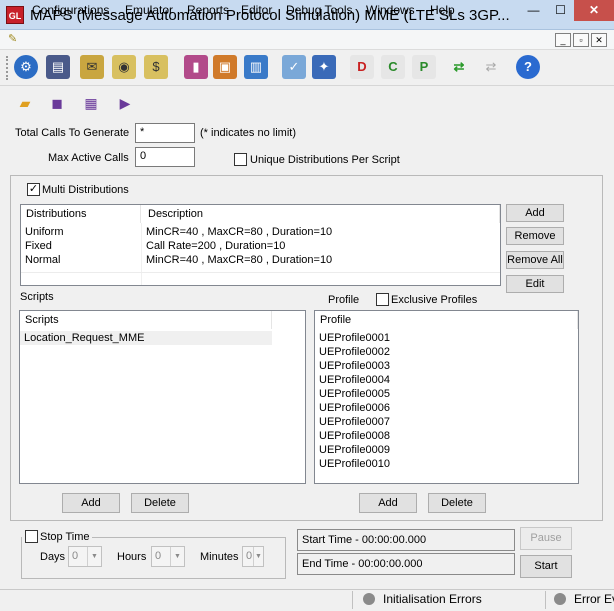  What do you see at coordinates (307, 40) in the screenshot?
I see `menu-bar` at bounding box center [307, 40].